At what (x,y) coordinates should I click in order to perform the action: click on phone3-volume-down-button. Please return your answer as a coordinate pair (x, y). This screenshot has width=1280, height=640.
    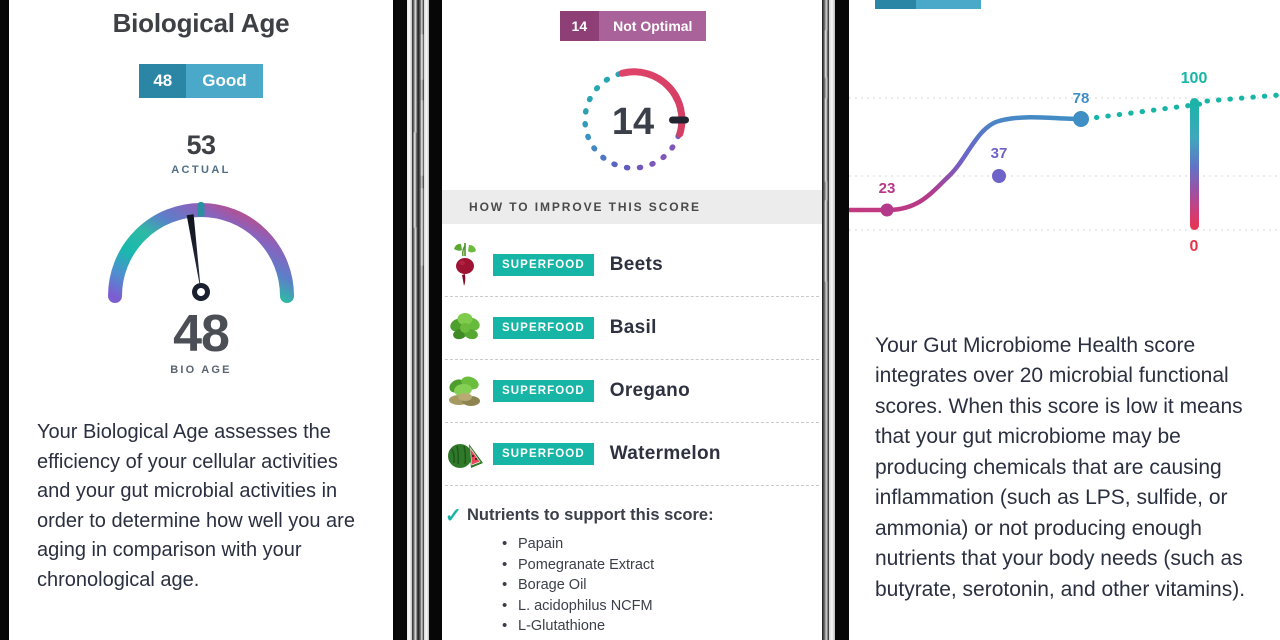
    Looking at the image, I should click on (826, 241).